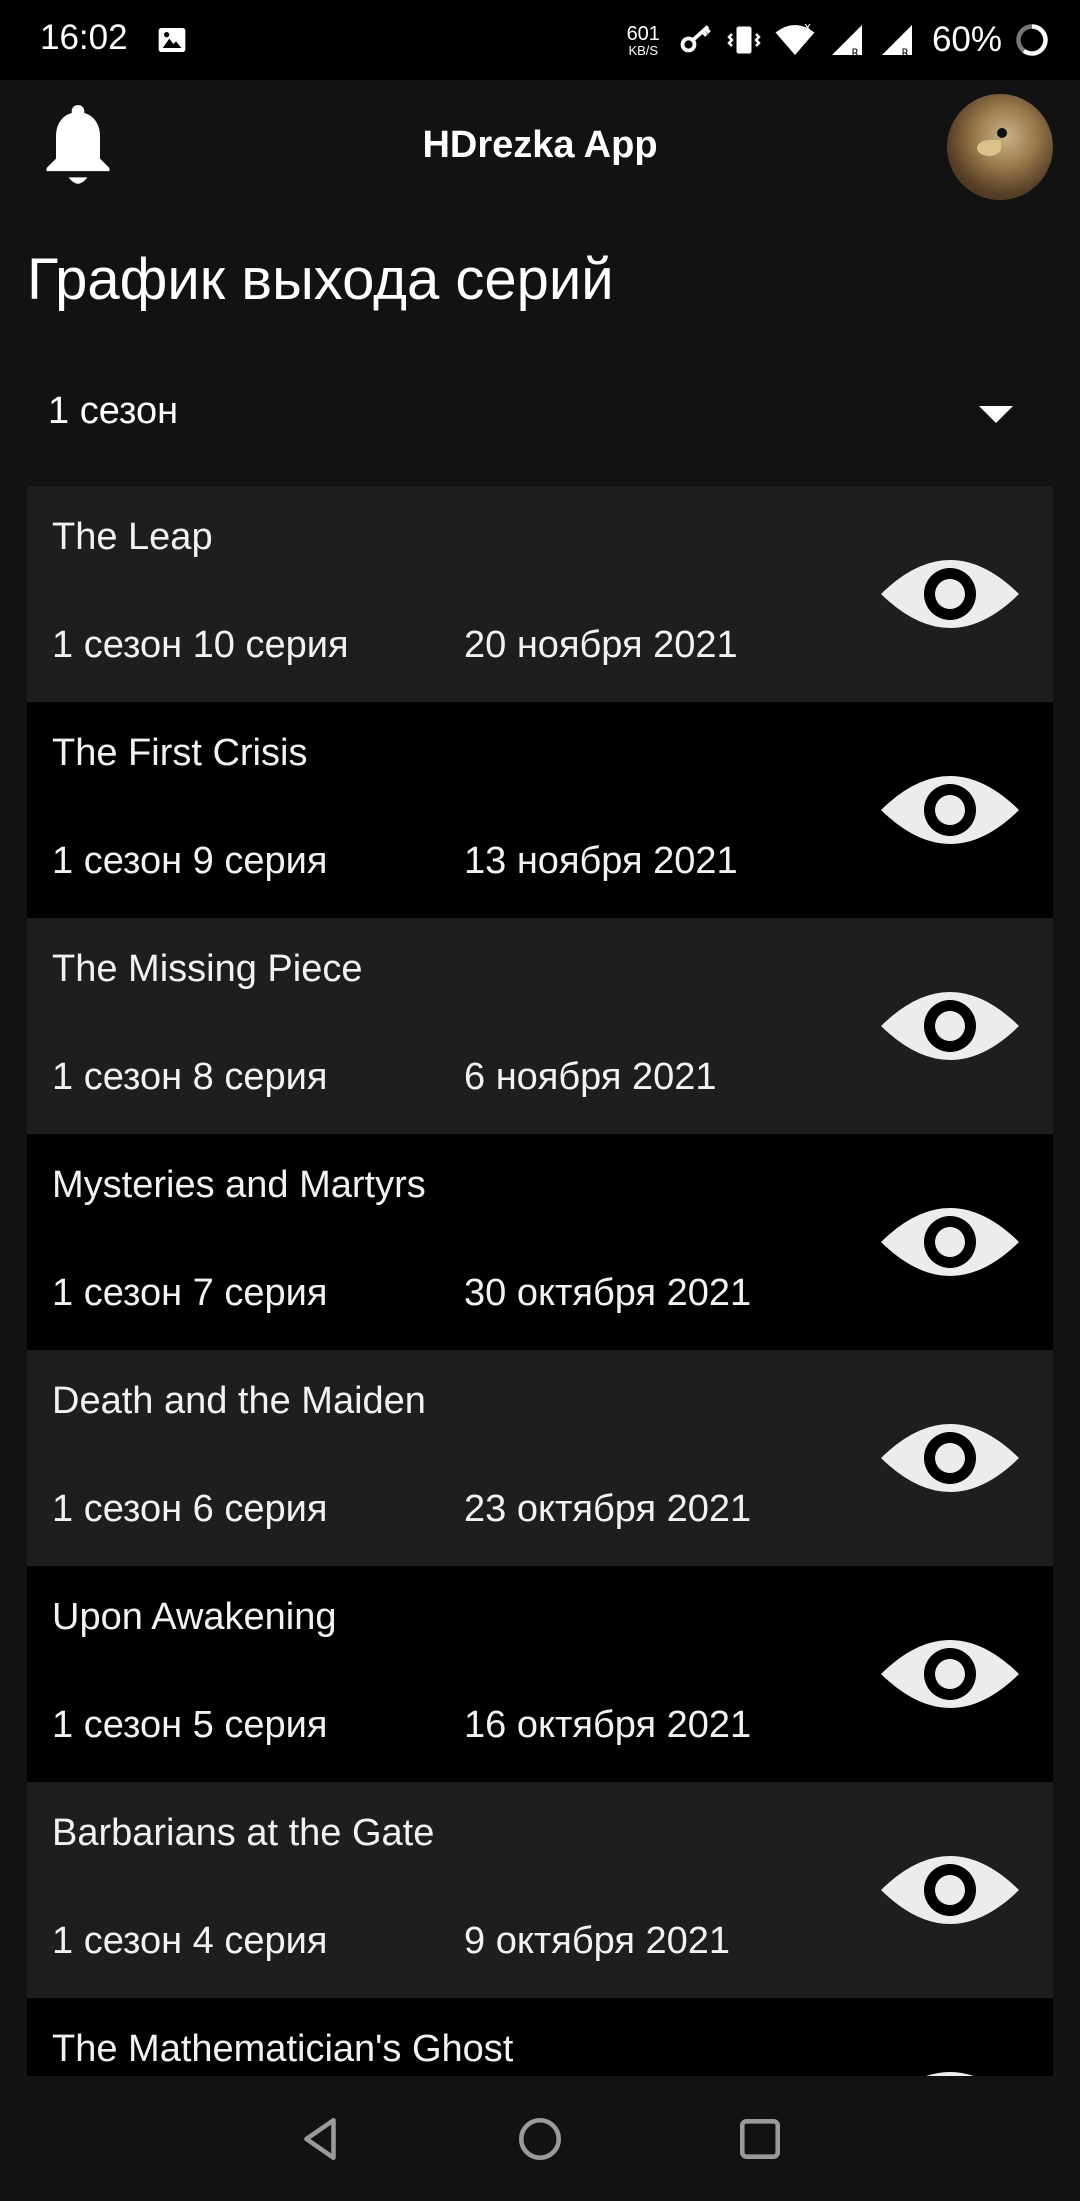  Describe the element at coordinates (239, 1401) in the screenshot. I see `episode-title: Death and the Maiden` at that location.